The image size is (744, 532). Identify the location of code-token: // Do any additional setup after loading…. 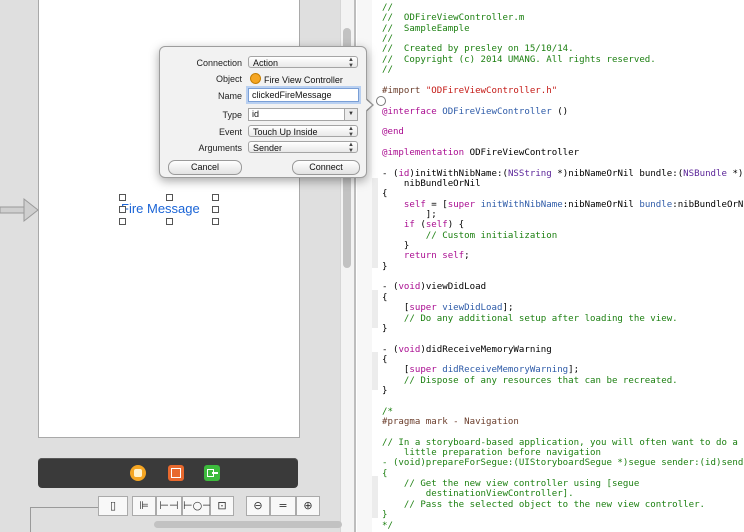
(530, 318).